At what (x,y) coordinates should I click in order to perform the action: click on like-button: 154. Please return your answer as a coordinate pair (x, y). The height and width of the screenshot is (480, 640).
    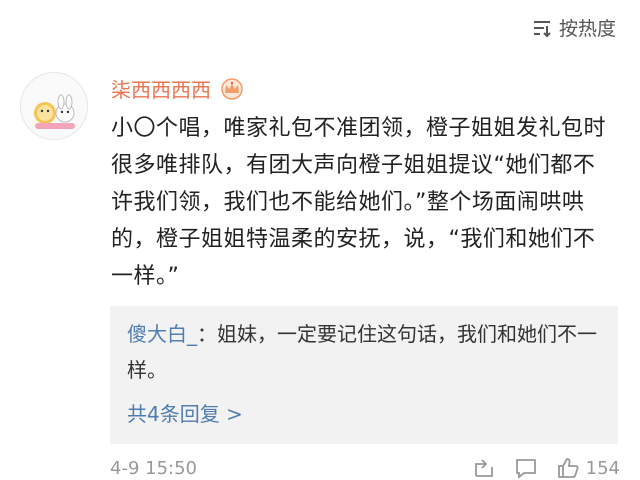
    Looking at the image, I should click on (588, 468).